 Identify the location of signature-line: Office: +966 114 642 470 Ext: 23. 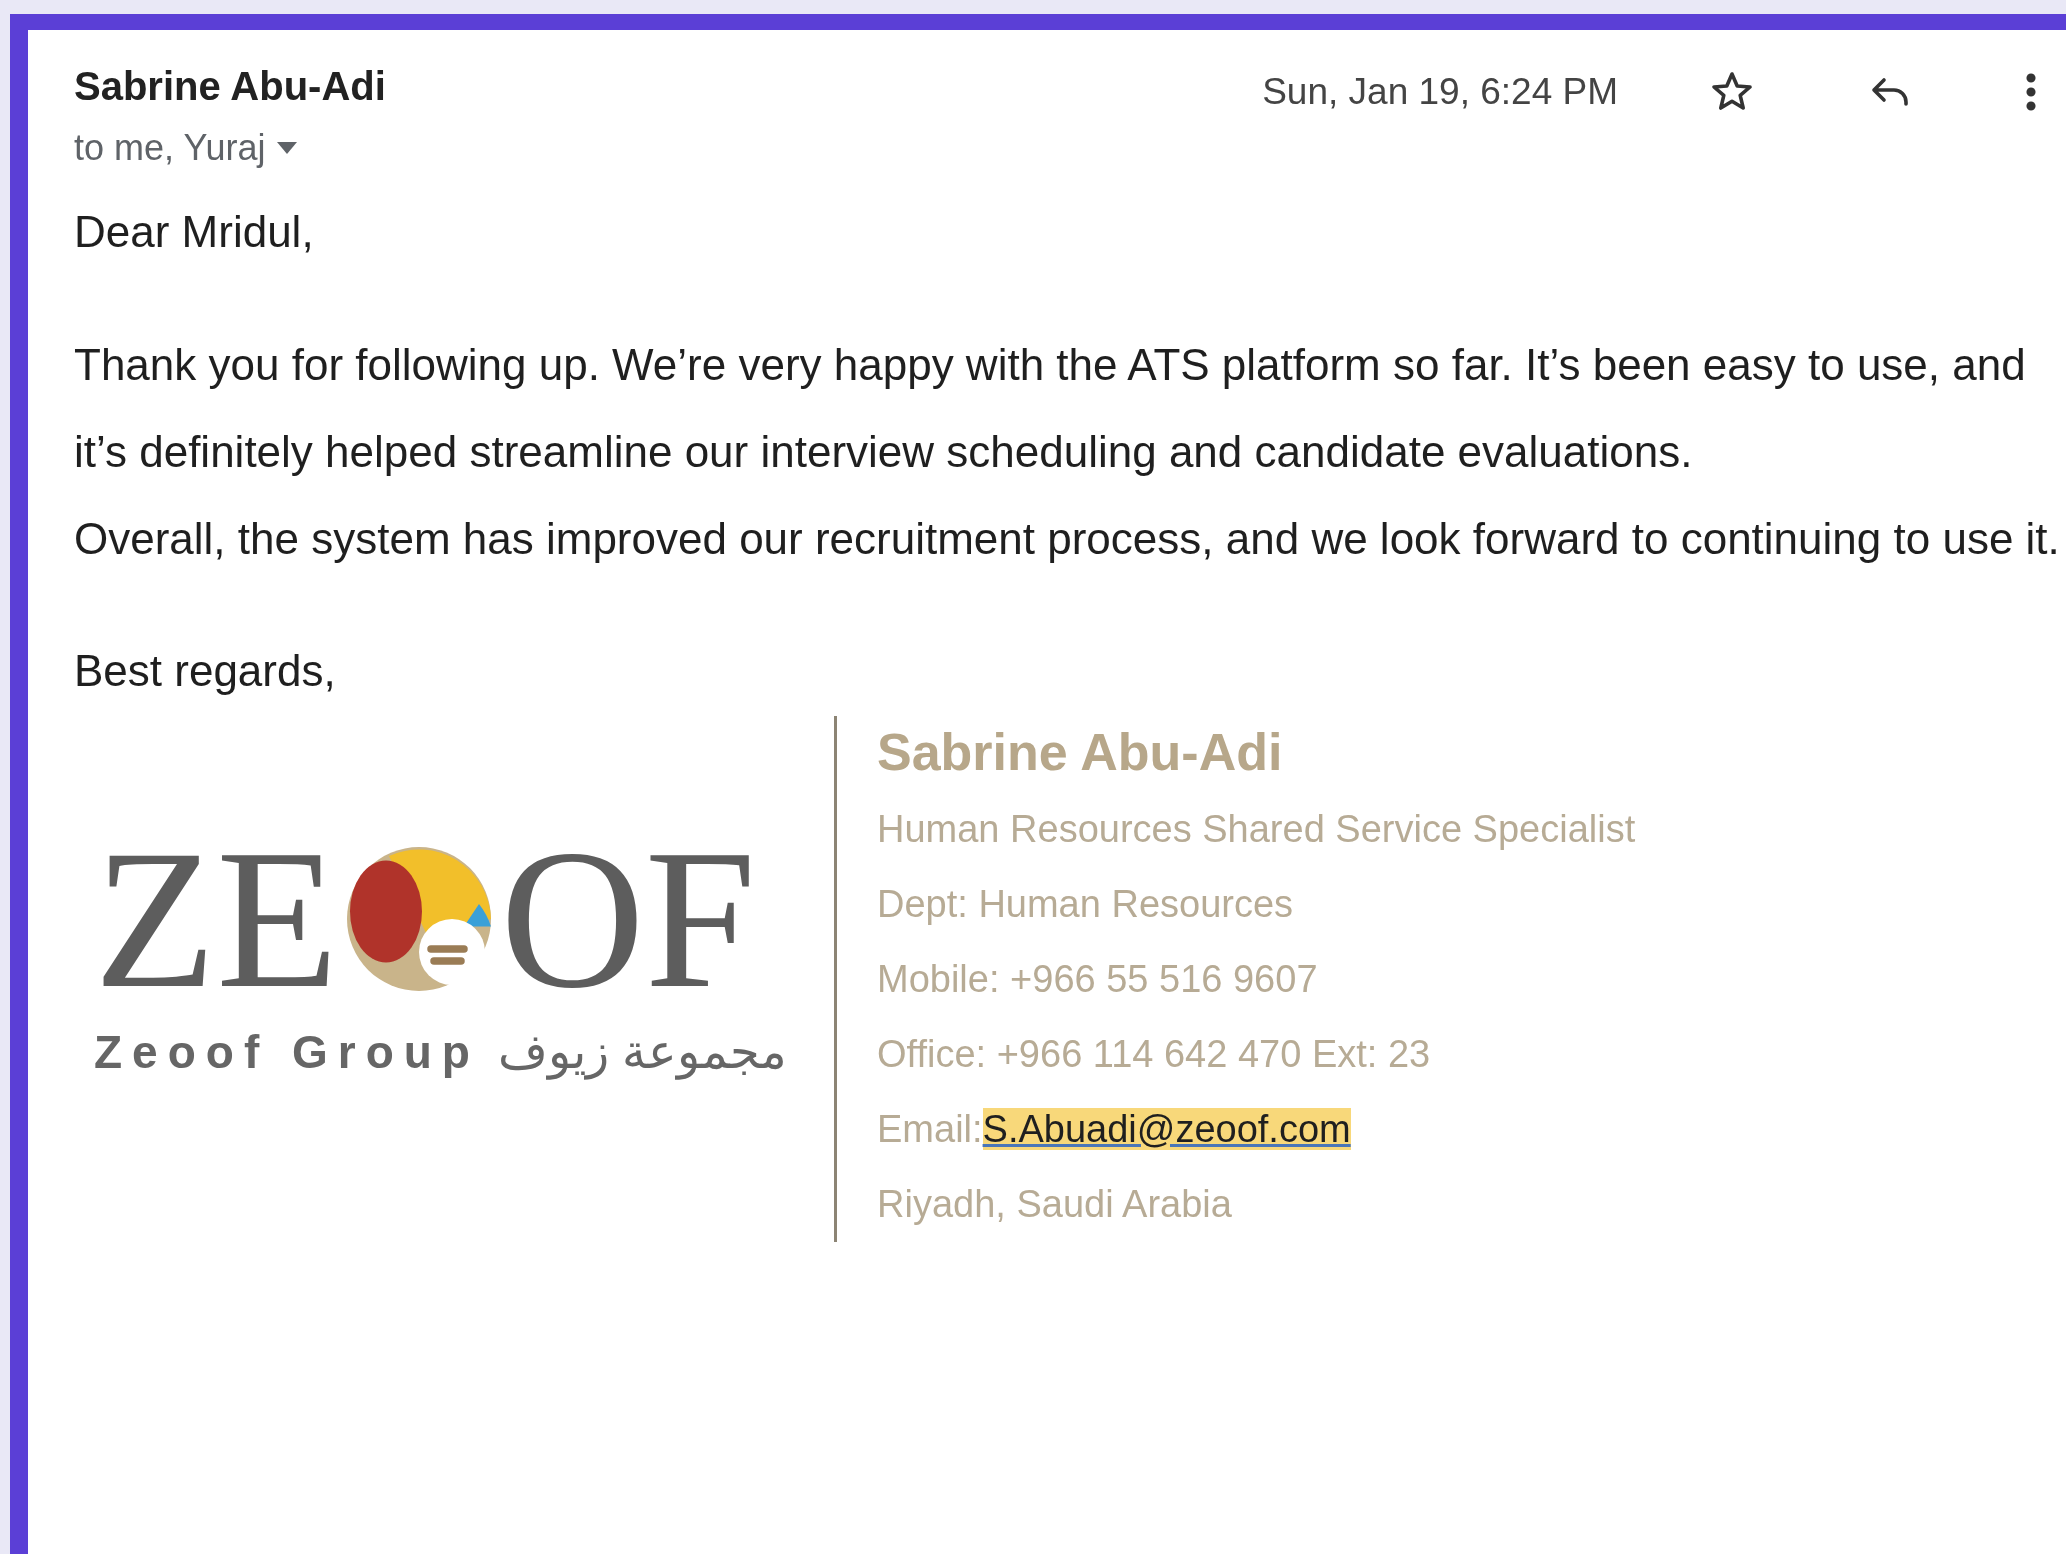
(1154, 1054).